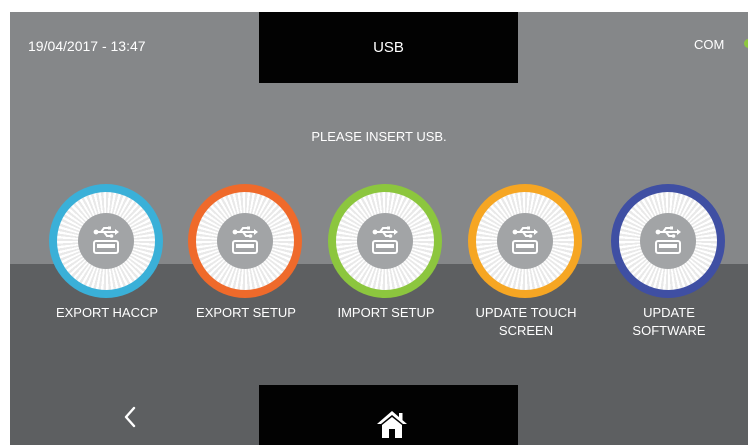 The width and height of the screenshot is (748, 445). Describe the element at coordinates (246, 312) in the screenshot. I see `button-label: EXPORT SETUP` at that location.